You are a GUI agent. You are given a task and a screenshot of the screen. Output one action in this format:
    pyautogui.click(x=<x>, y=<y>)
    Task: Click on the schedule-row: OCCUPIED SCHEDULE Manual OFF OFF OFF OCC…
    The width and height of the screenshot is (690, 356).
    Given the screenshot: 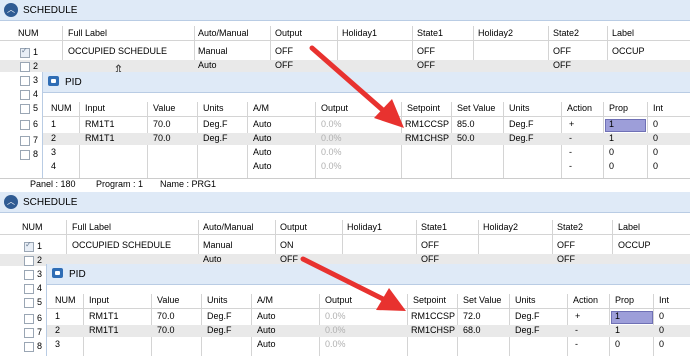 What is the action you would take?
    pyautogui.click(x=345, y=52)
    